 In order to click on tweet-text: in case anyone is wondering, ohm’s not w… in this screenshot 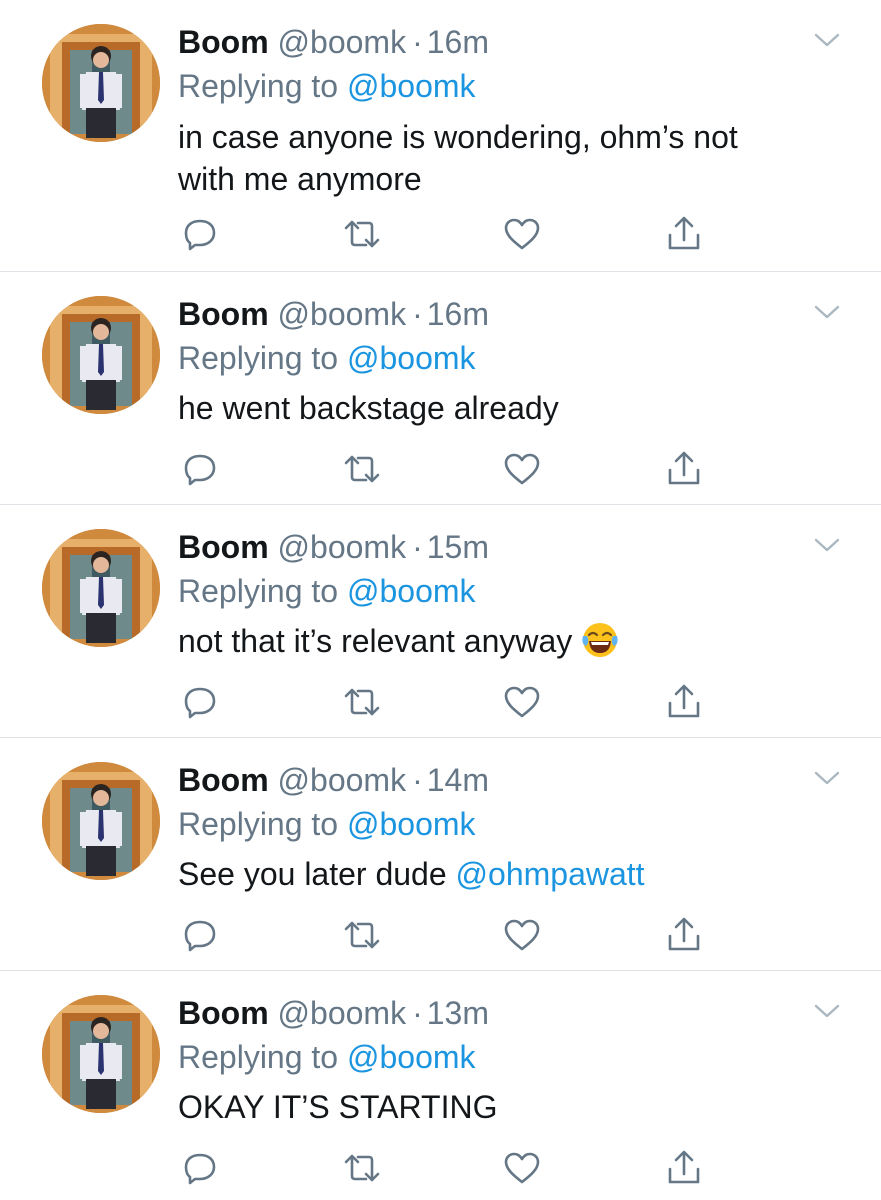, I will do `click(458, 158)`.